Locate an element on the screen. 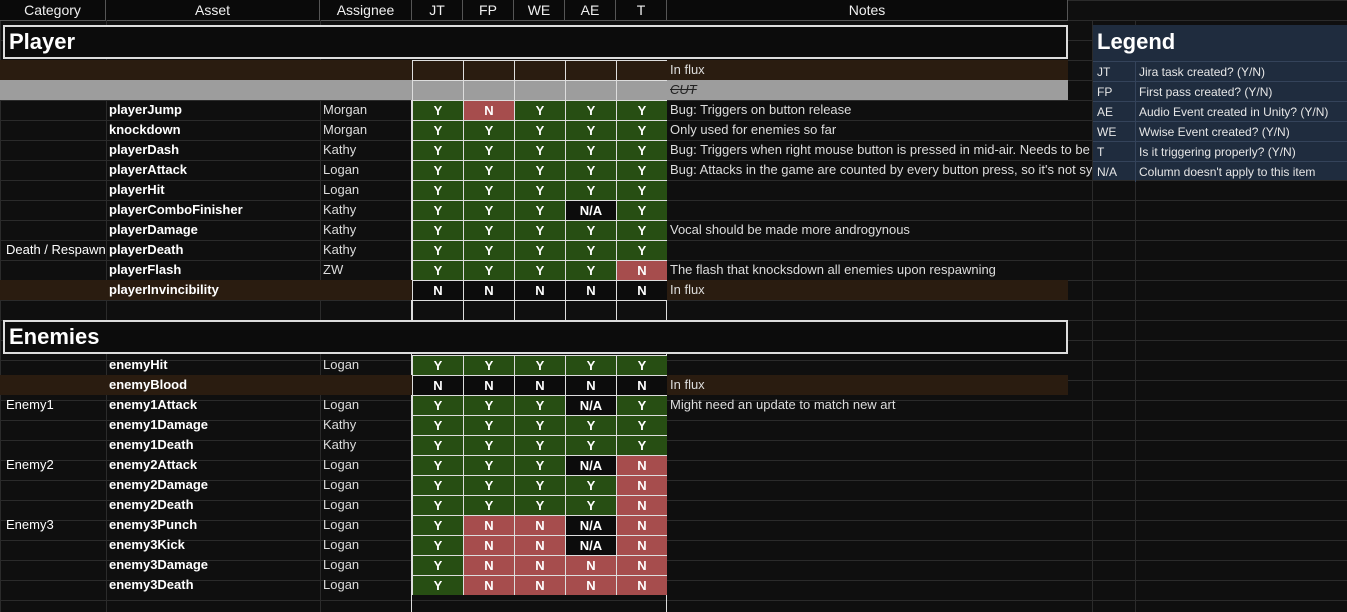 This screenshot has width=1347, height=612. asset-cell: playerComboFinisher is located at coordinates (214, 210).